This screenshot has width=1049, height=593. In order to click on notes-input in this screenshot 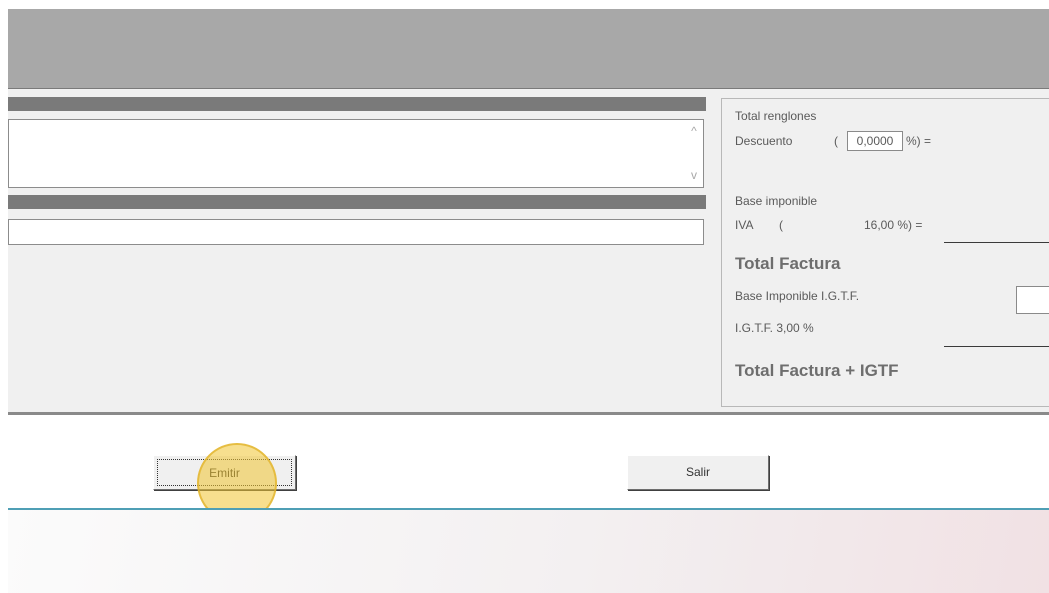, I will do `click(356, 232)`.